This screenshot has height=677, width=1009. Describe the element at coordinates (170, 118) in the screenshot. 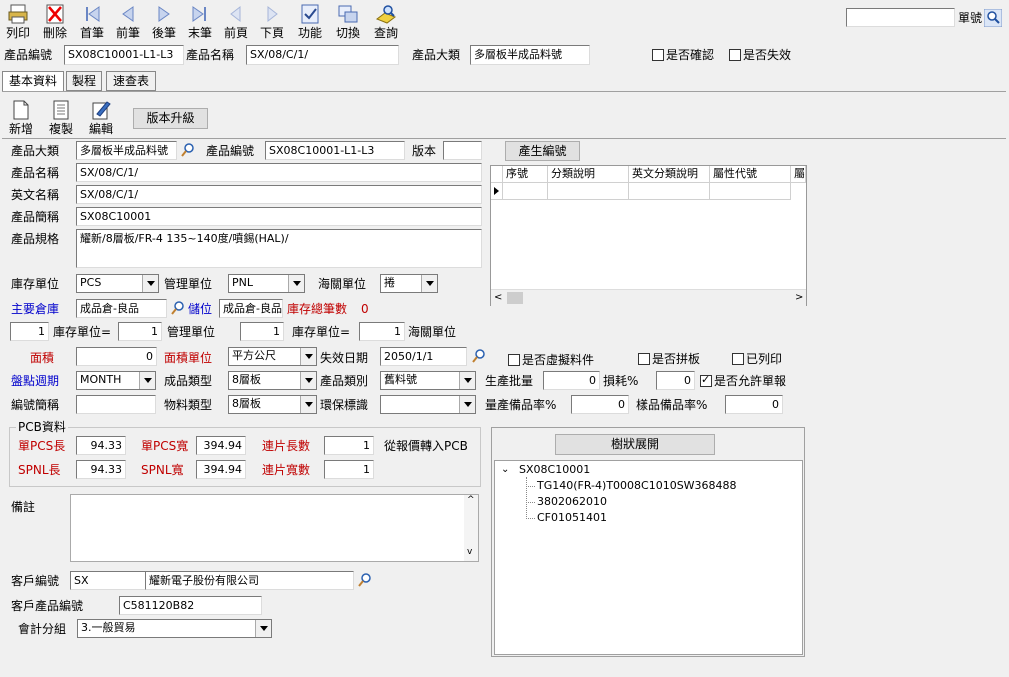

I see `version-upgrade-button: 版本升級` at that location.